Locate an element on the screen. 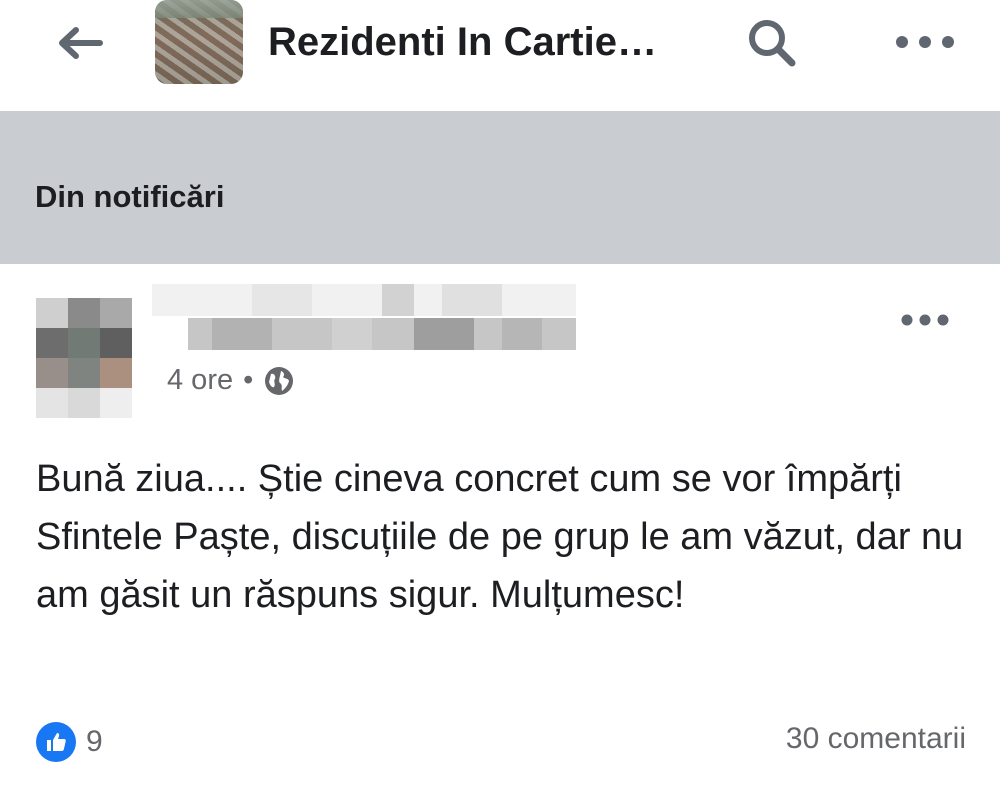 The height and width of the screenshot is (794, 1000). search-button is located at coordinates (772, 43).